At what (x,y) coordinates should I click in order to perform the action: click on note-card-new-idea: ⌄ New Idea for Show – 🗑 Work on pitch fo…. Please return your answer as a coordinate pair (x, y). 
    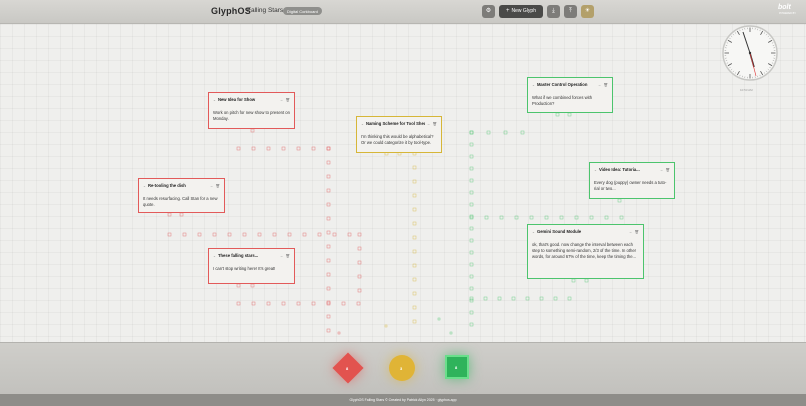
    Looking at the image, I should click on (251, 110).